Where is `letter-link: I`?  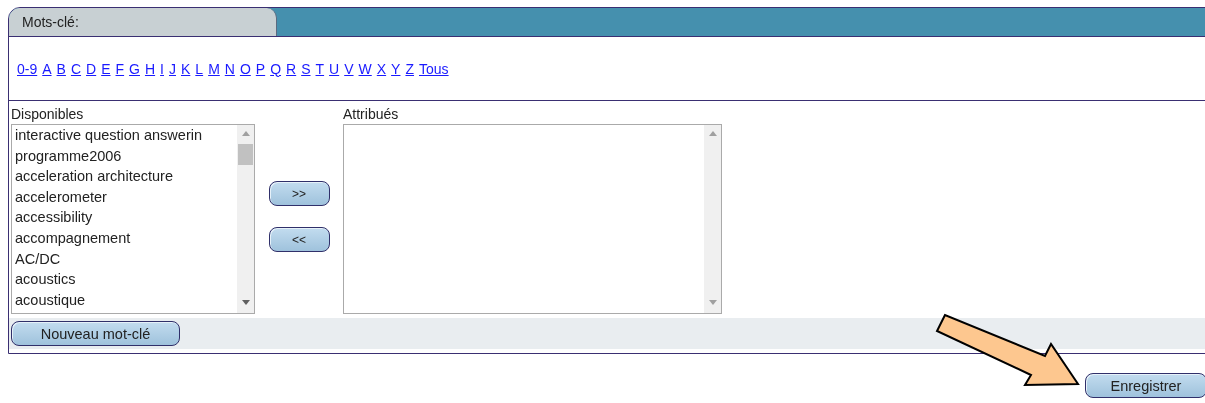
letter-link: I is located at coordinates (162, 68).